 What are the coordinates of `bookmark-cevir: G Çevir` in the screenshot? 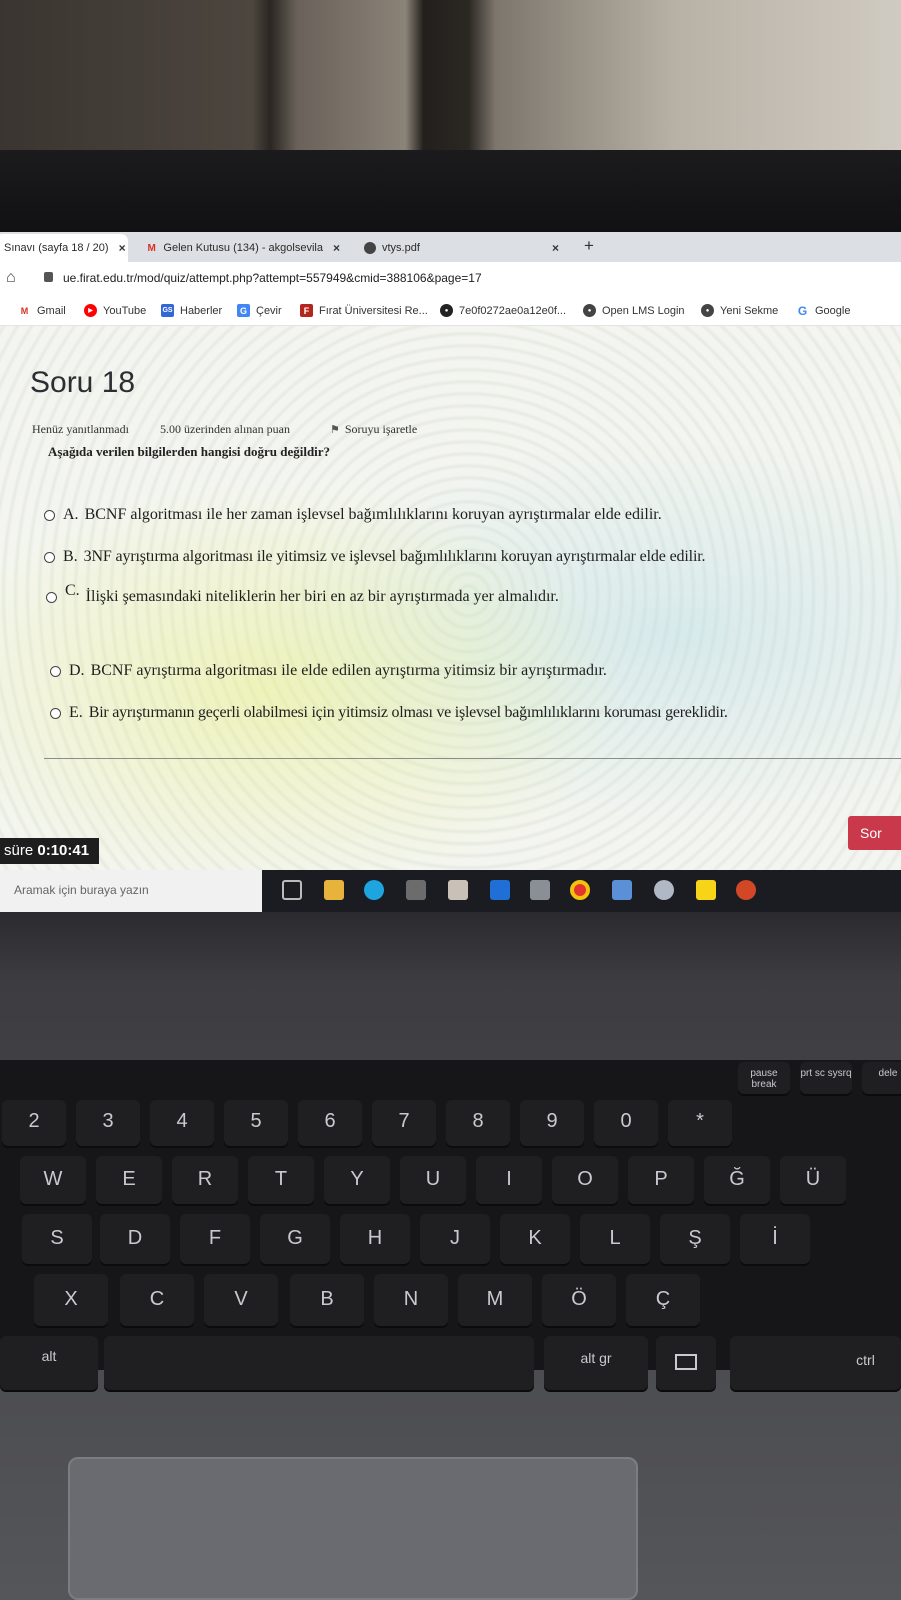 It's located at (259, 310).